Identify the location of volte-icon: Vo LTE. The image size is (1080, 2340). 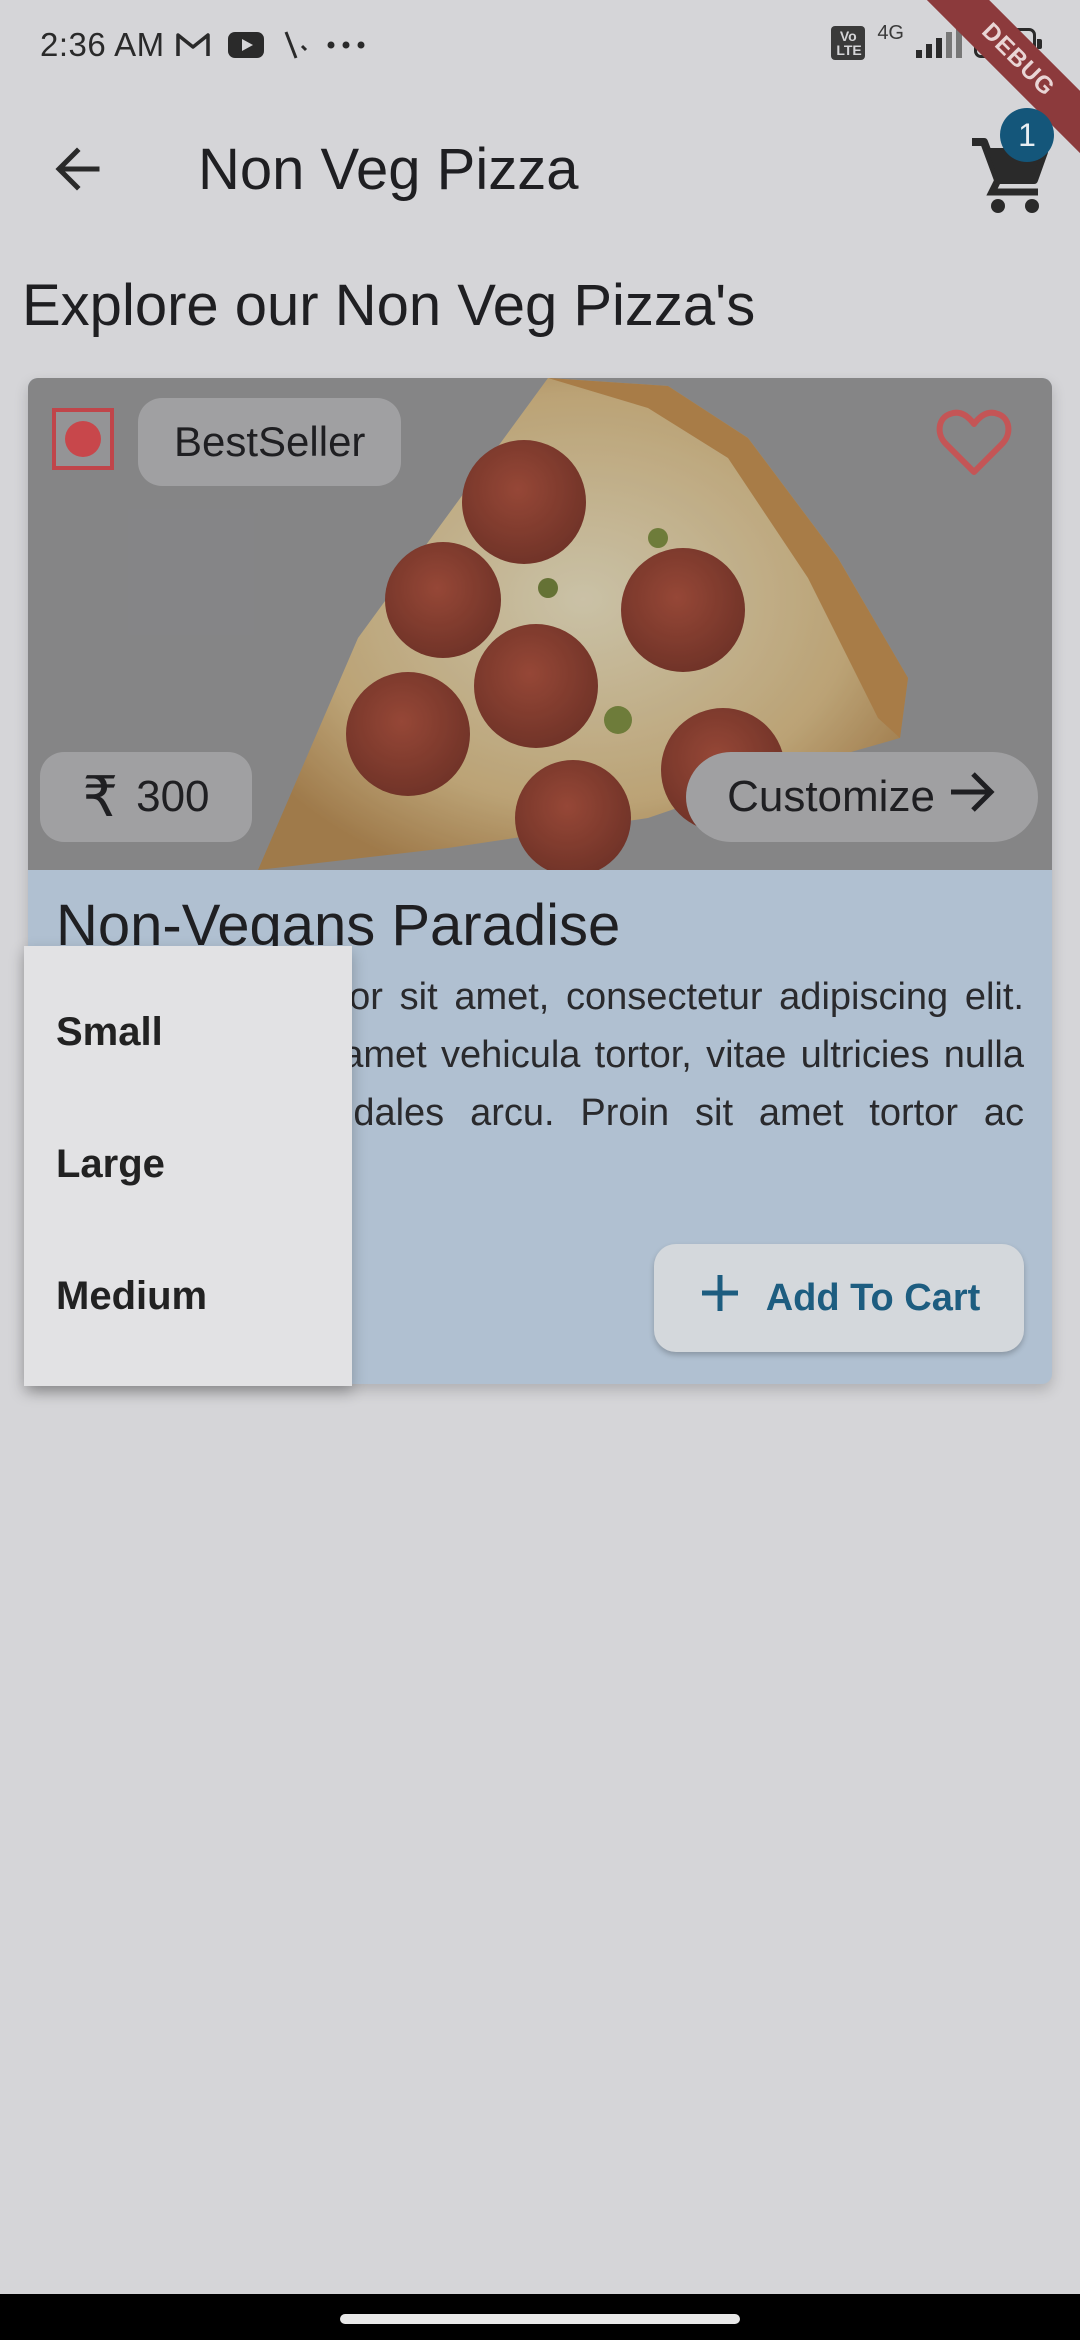
(848, 43).